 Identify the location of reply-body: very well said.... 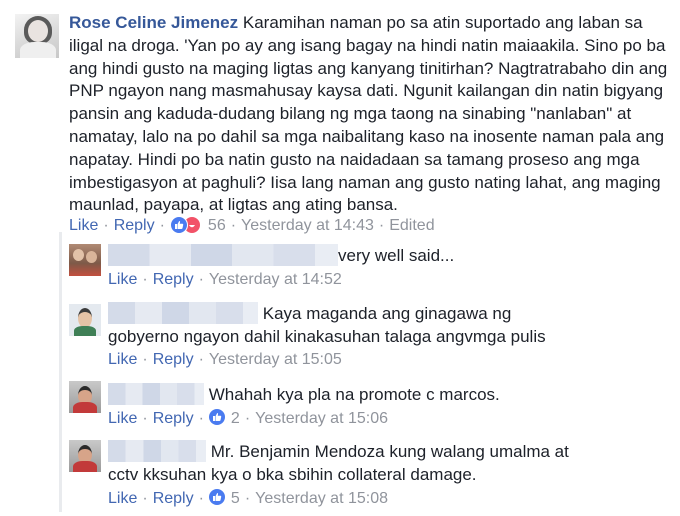
(328, 256).